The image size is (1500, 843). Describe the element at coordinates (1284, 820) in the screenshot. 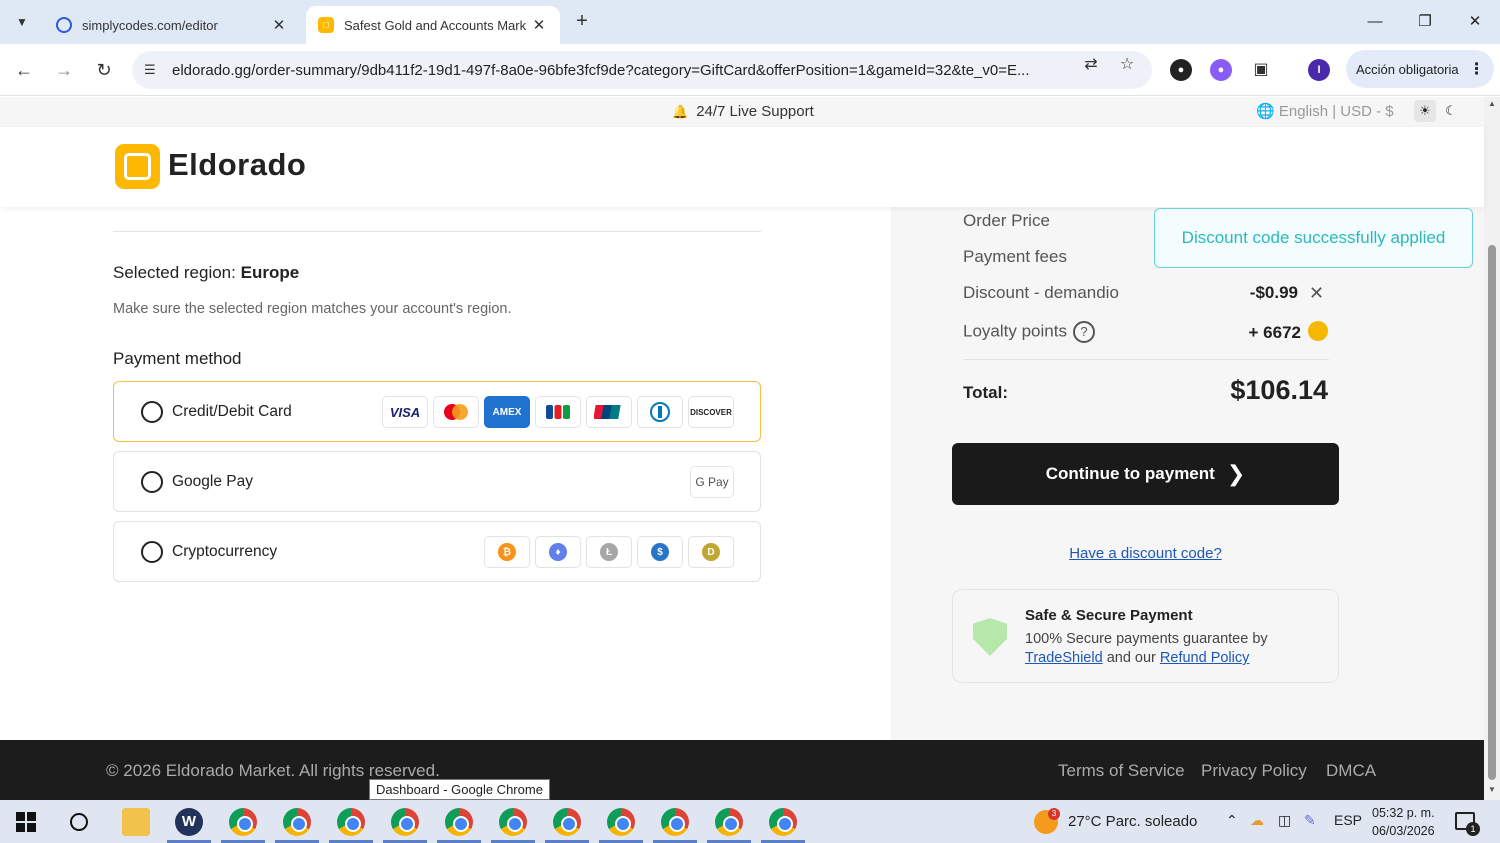

I see `network-icon: ◫` at that location.